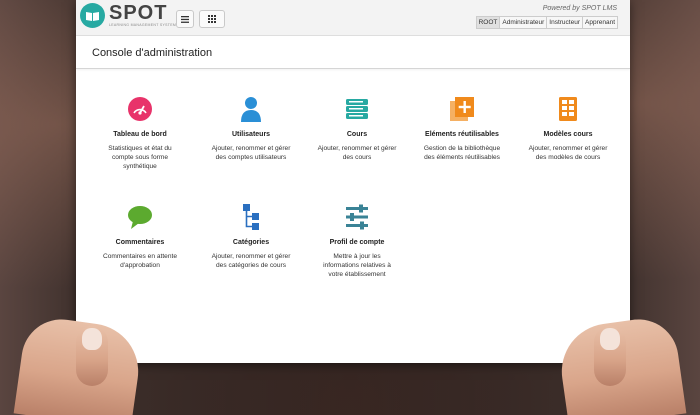 The image size is (700, 415). I want to click on logo-subtitle: LEARNING MANAGEMENT SYSTEM, so click(143, 25).